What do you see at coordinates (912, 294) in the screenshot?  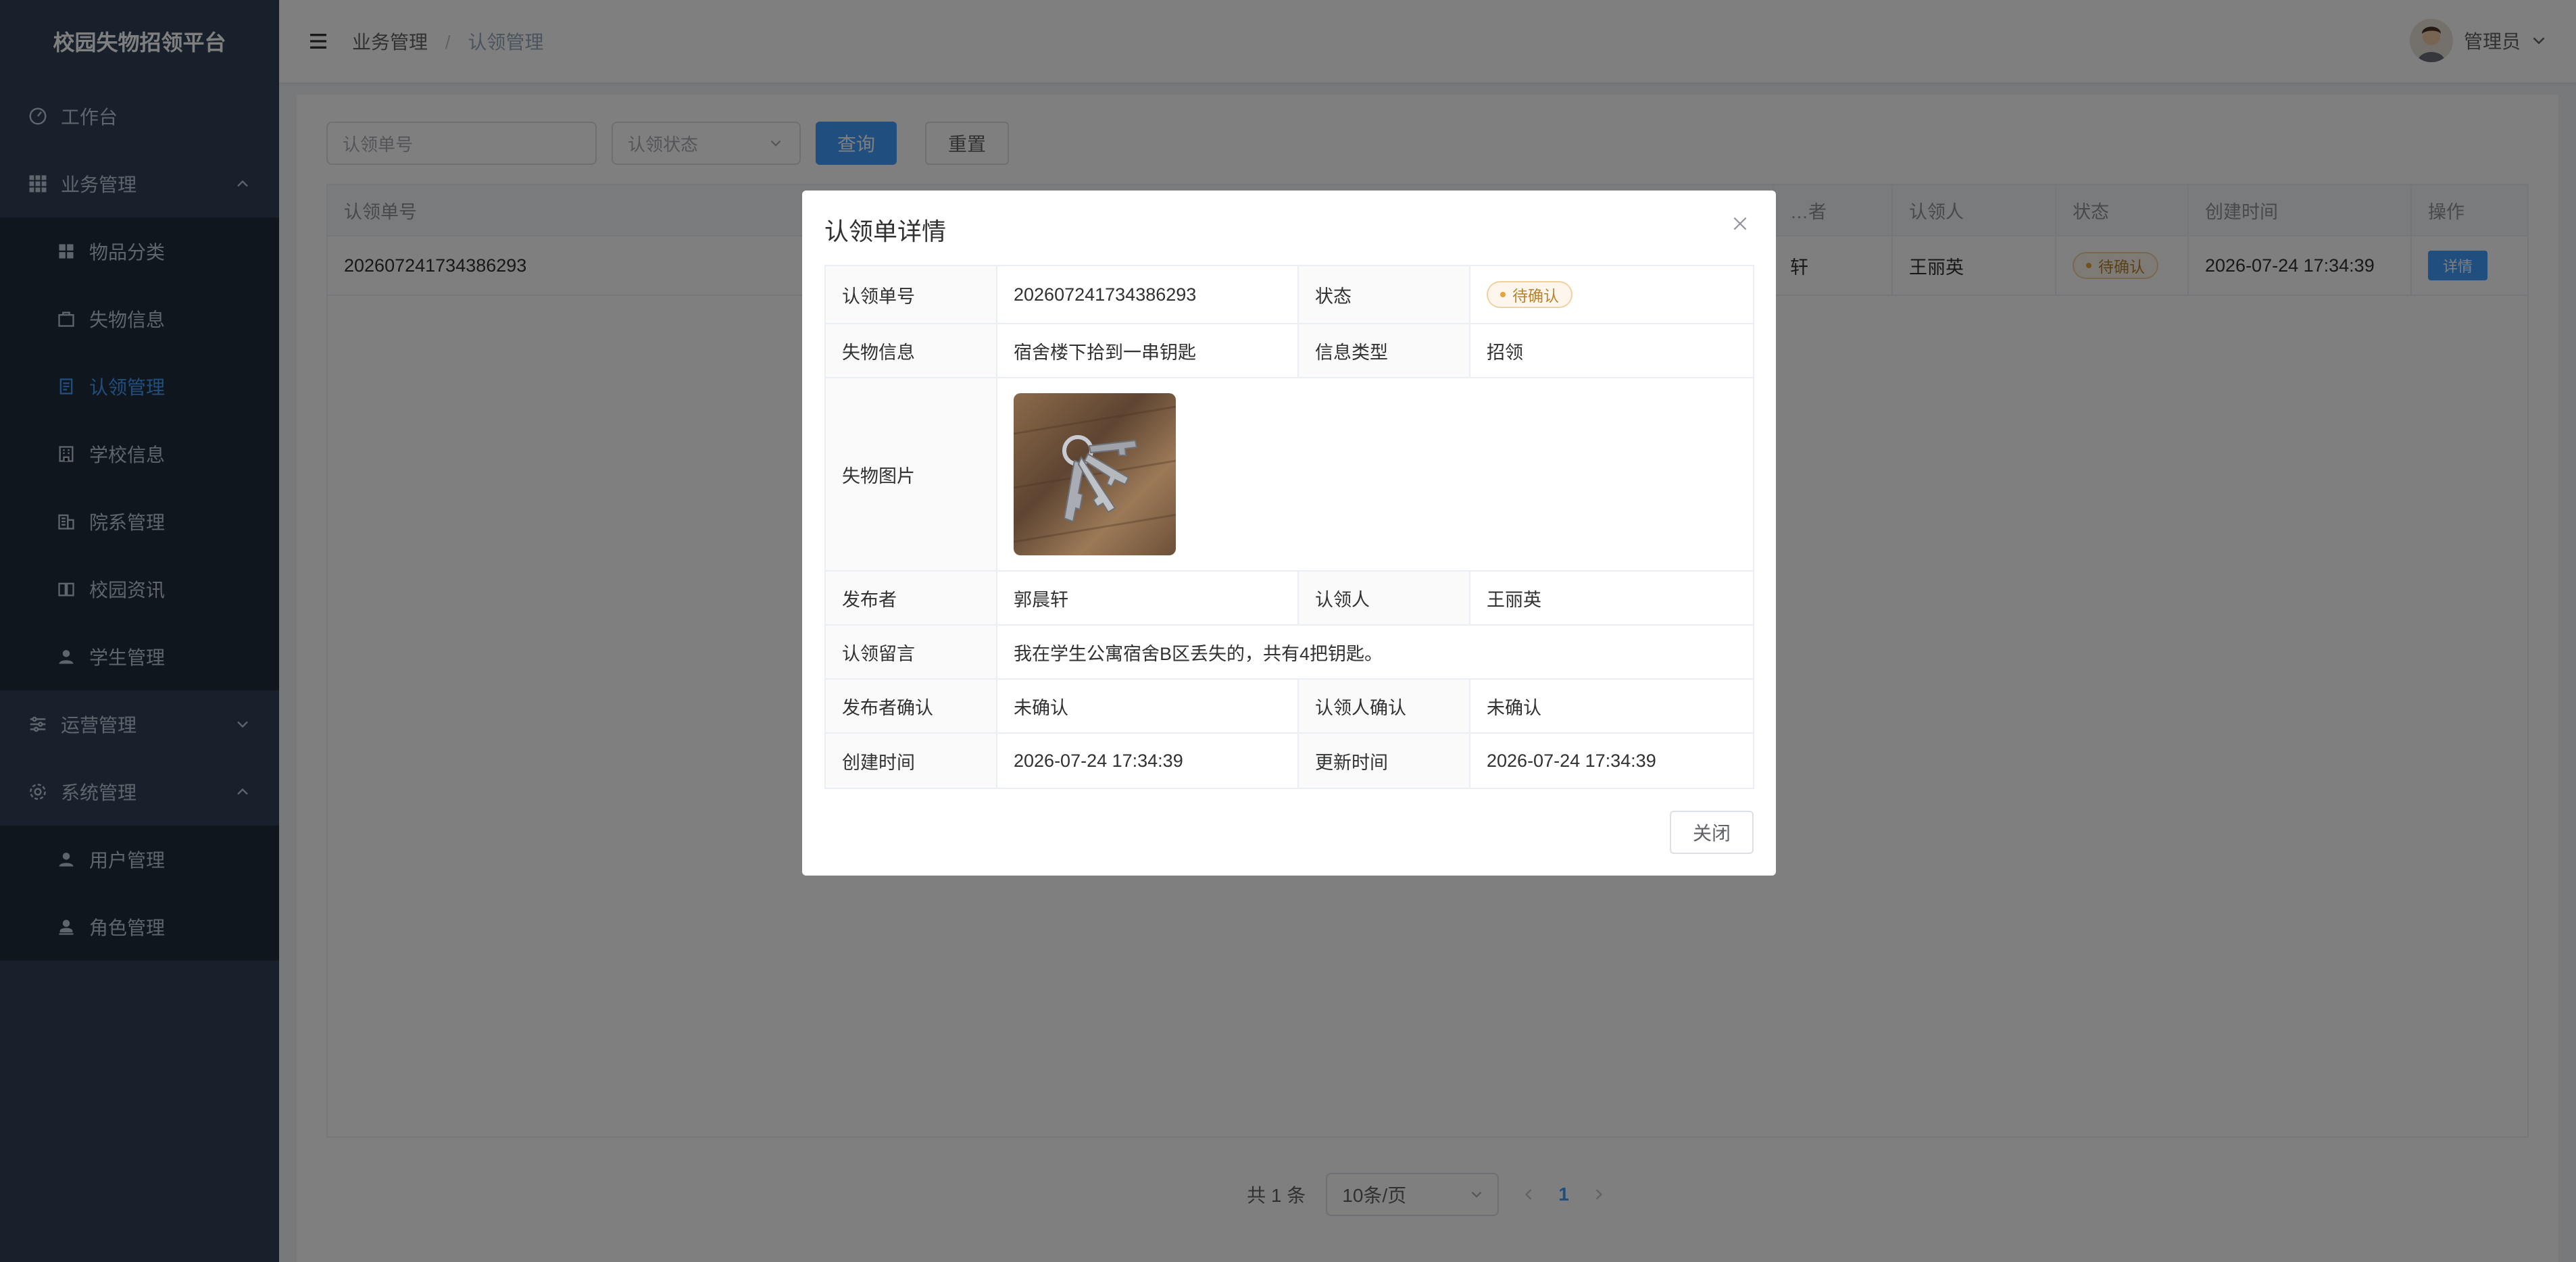 I see `label-claim-no: 认领单号` at bounding box center [912, 294].